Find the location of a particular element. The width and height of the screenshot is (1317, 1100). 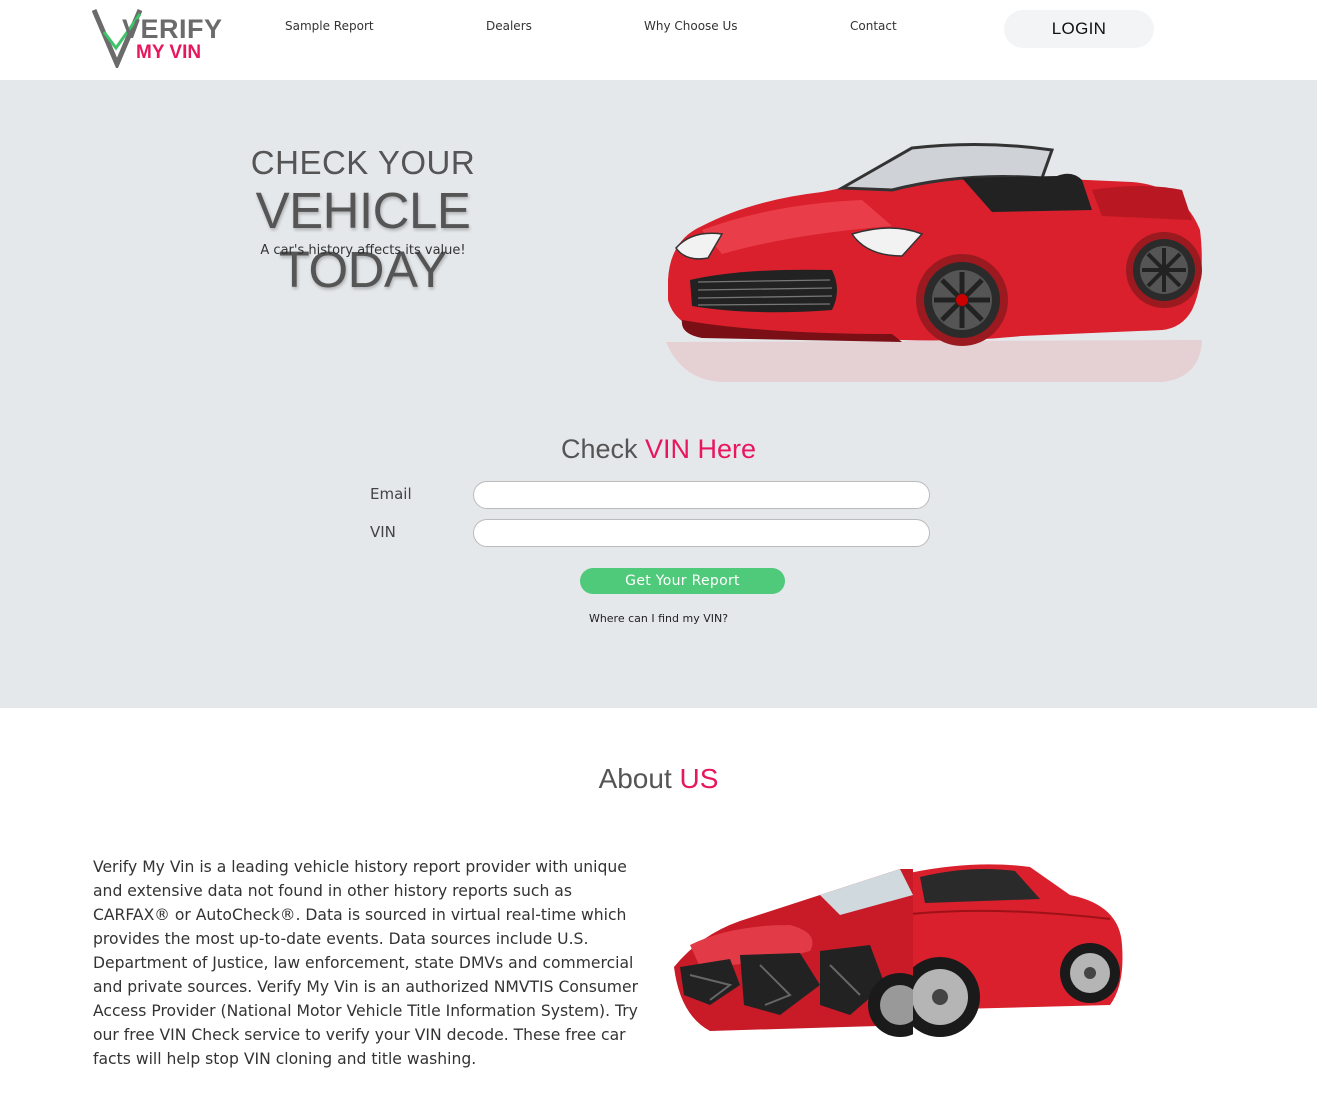

email-label: Email is located at coordinates (391, 494).